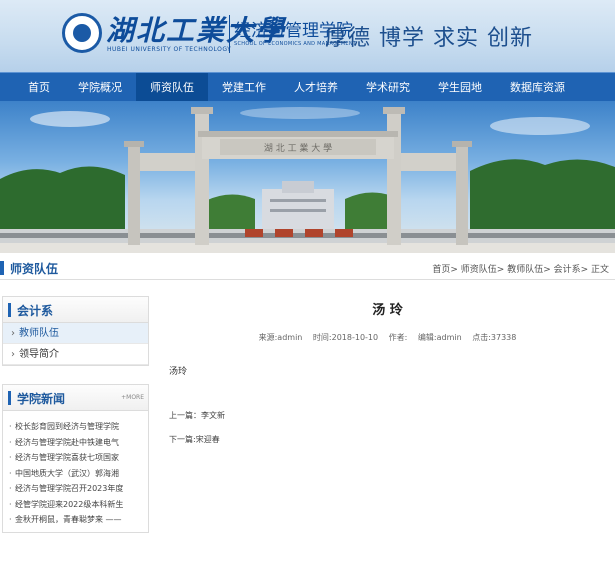 The image size is (615, 576). What do you see at coordinates (75, 505) in the screenshot?
I see `news-item: 经管学院迎来2022级本科新生` at bounding box center [75, 505].